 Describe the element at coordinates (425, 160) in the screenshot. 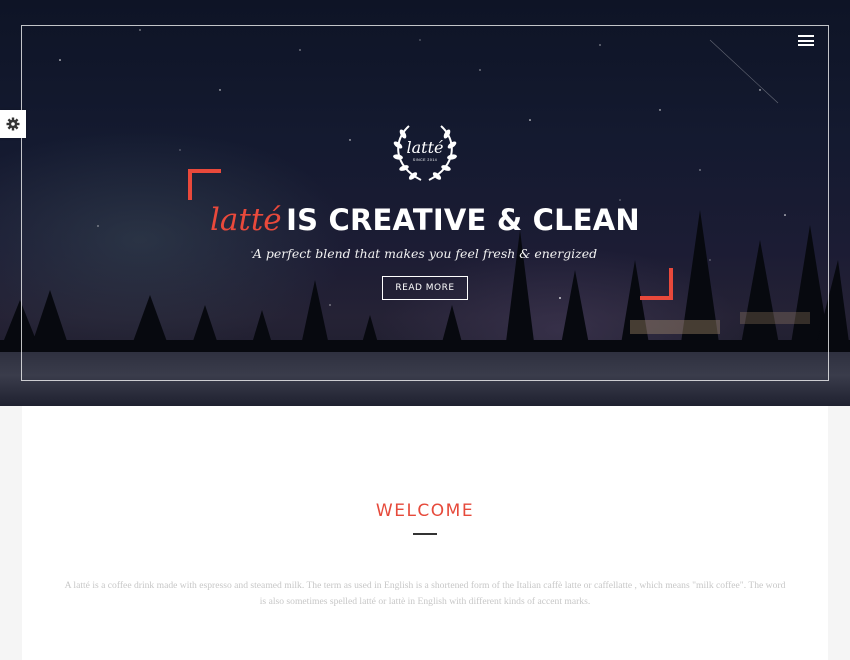

I see `logo-since: SINCE 2014` at that location.